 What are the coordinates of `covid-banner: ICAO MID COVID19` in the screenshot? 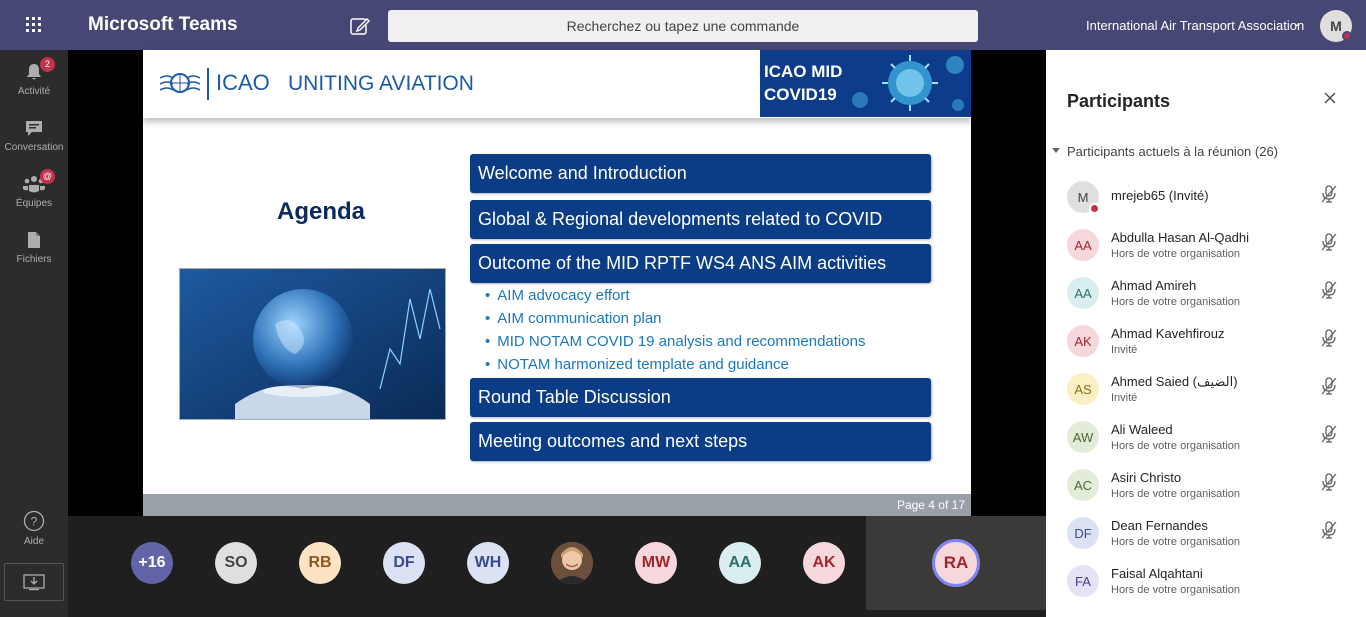 It's located at (865, 83).